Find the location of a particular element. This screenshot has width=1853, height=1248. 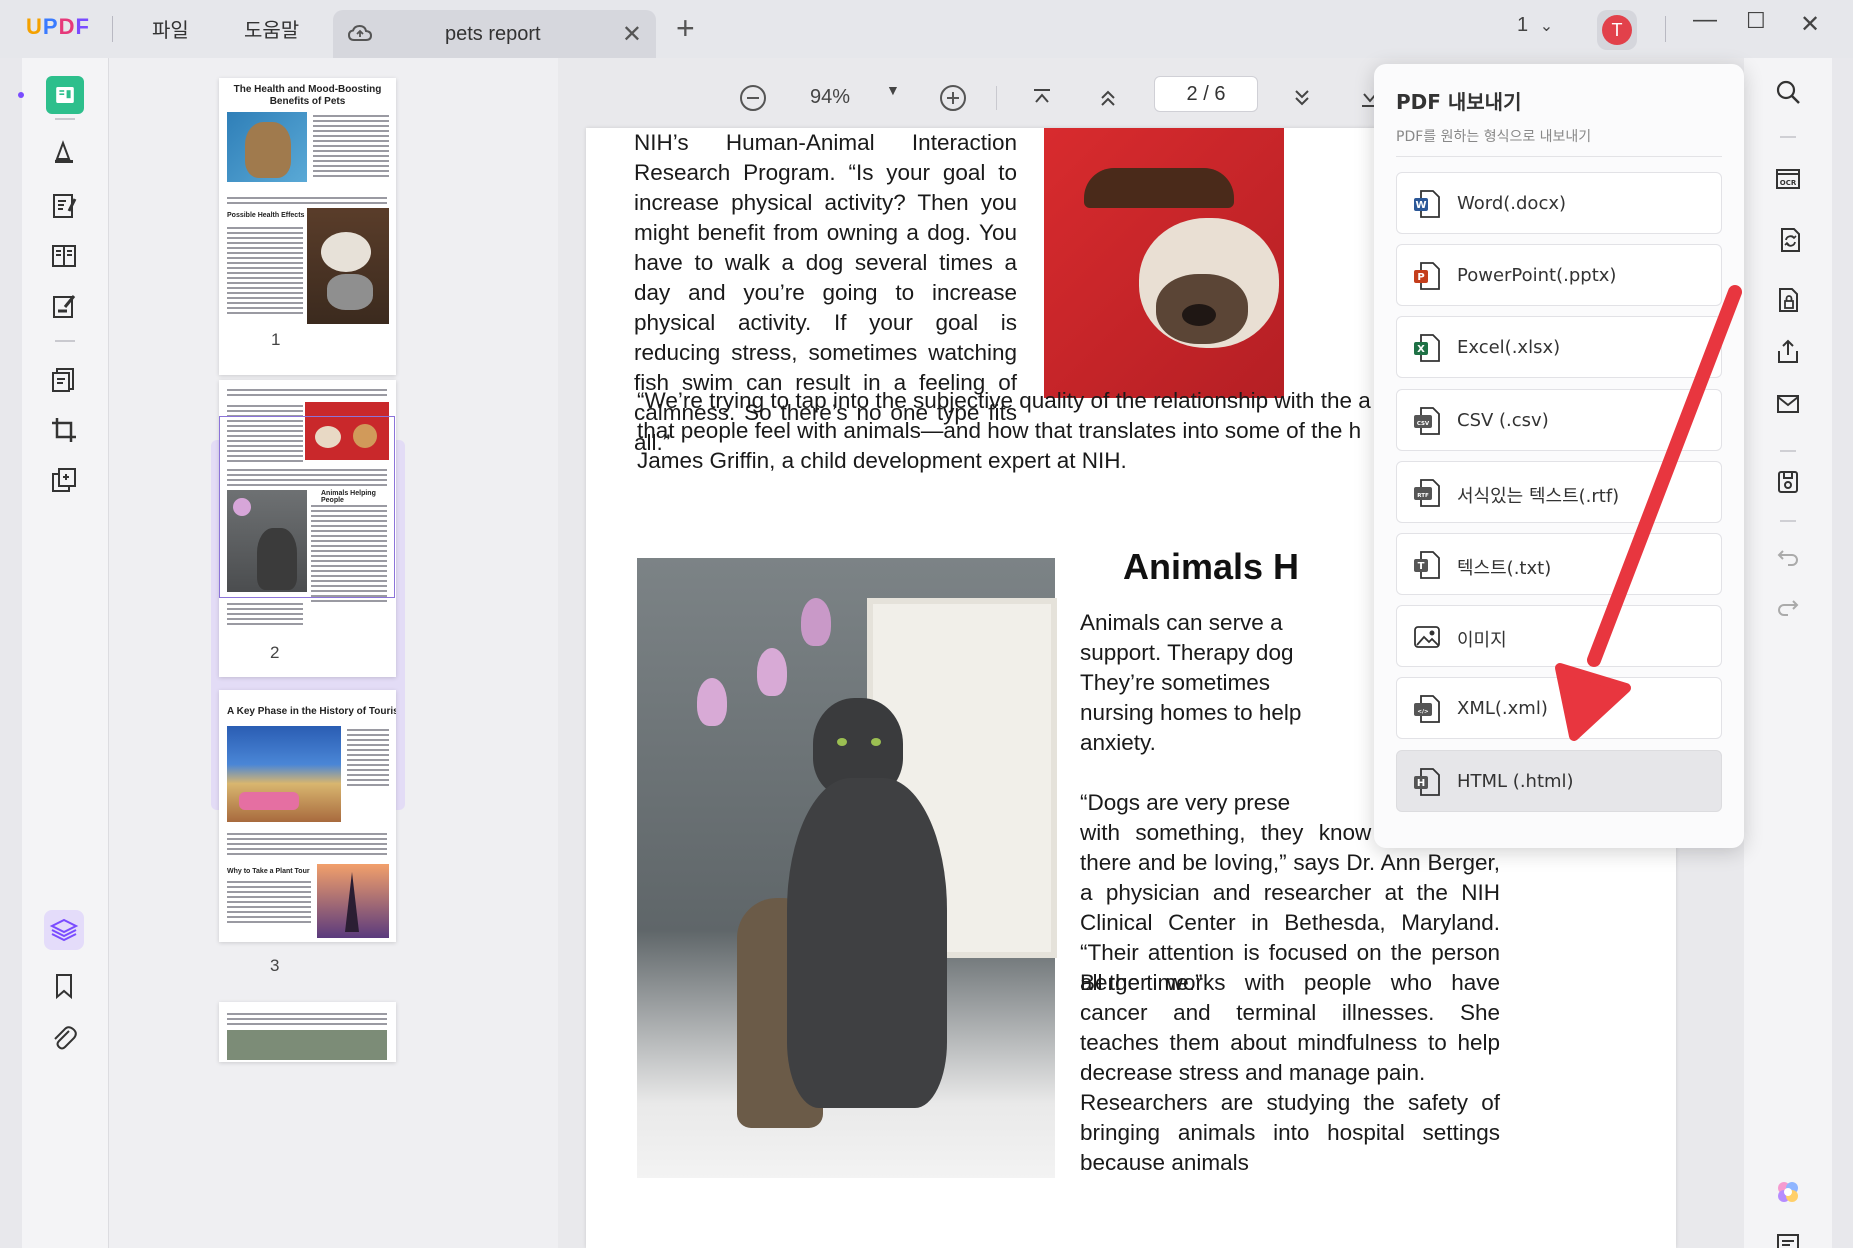

minimize-icon: — is located at coordinates (1705, 20).